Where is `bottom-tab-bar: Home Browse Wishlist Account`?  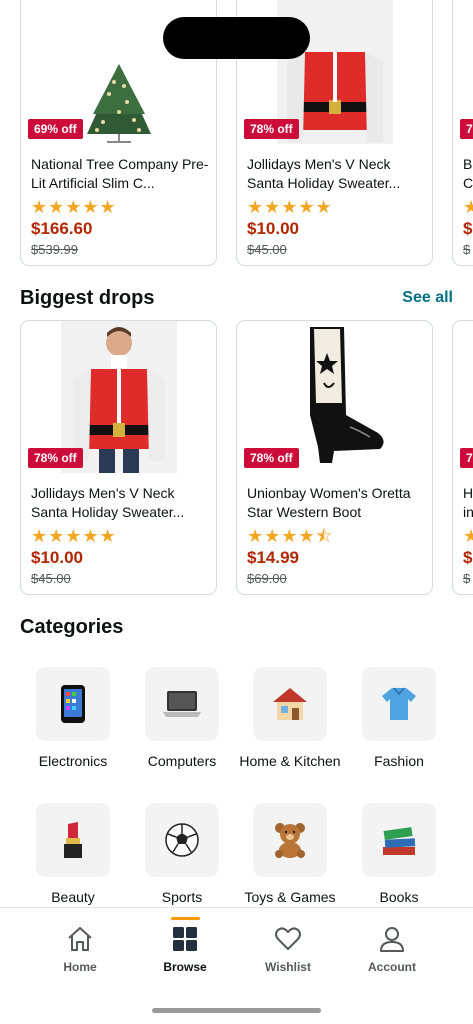
bottom-tab-bar: Home Browse Wishlist Account is located at coordinates (236, 965).